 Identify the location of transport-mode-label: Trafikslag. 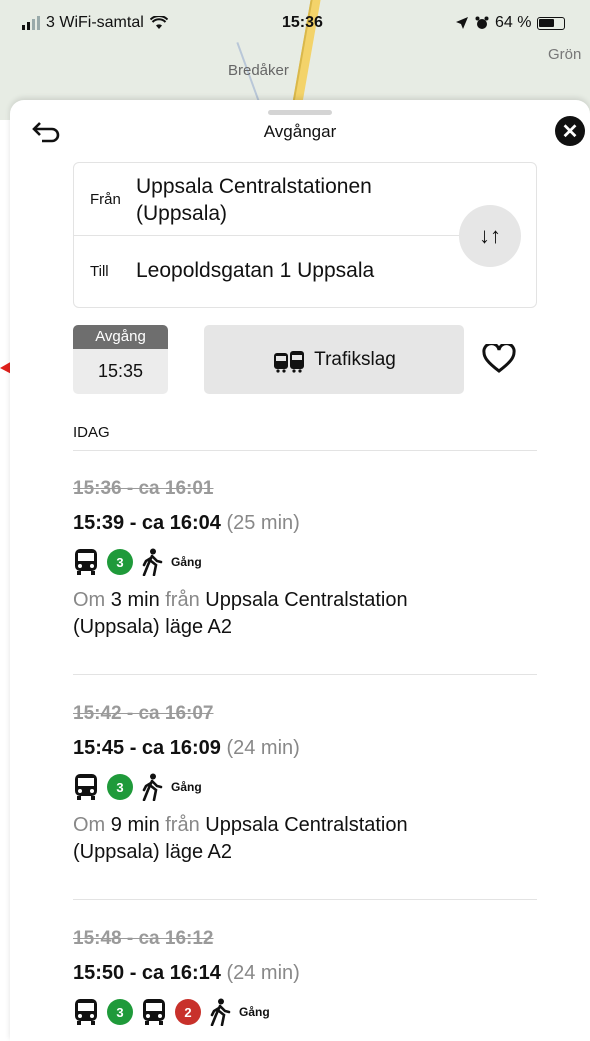
(355, 359).